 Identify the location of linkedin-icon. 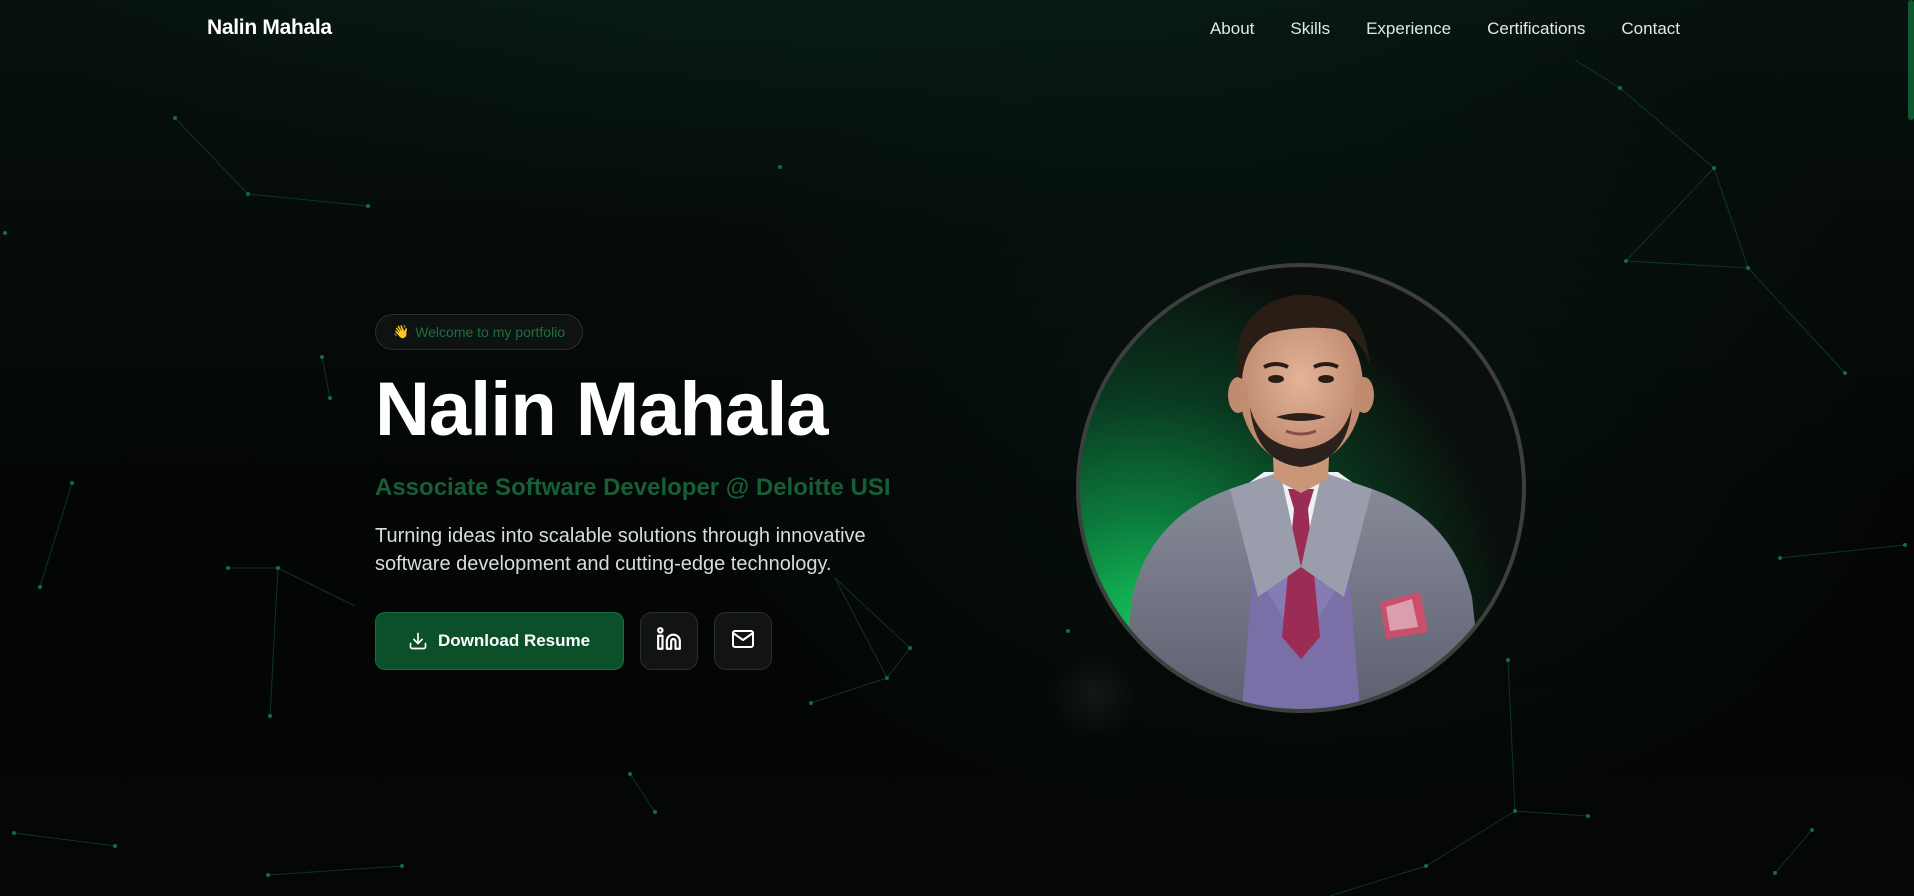
(669, 641).